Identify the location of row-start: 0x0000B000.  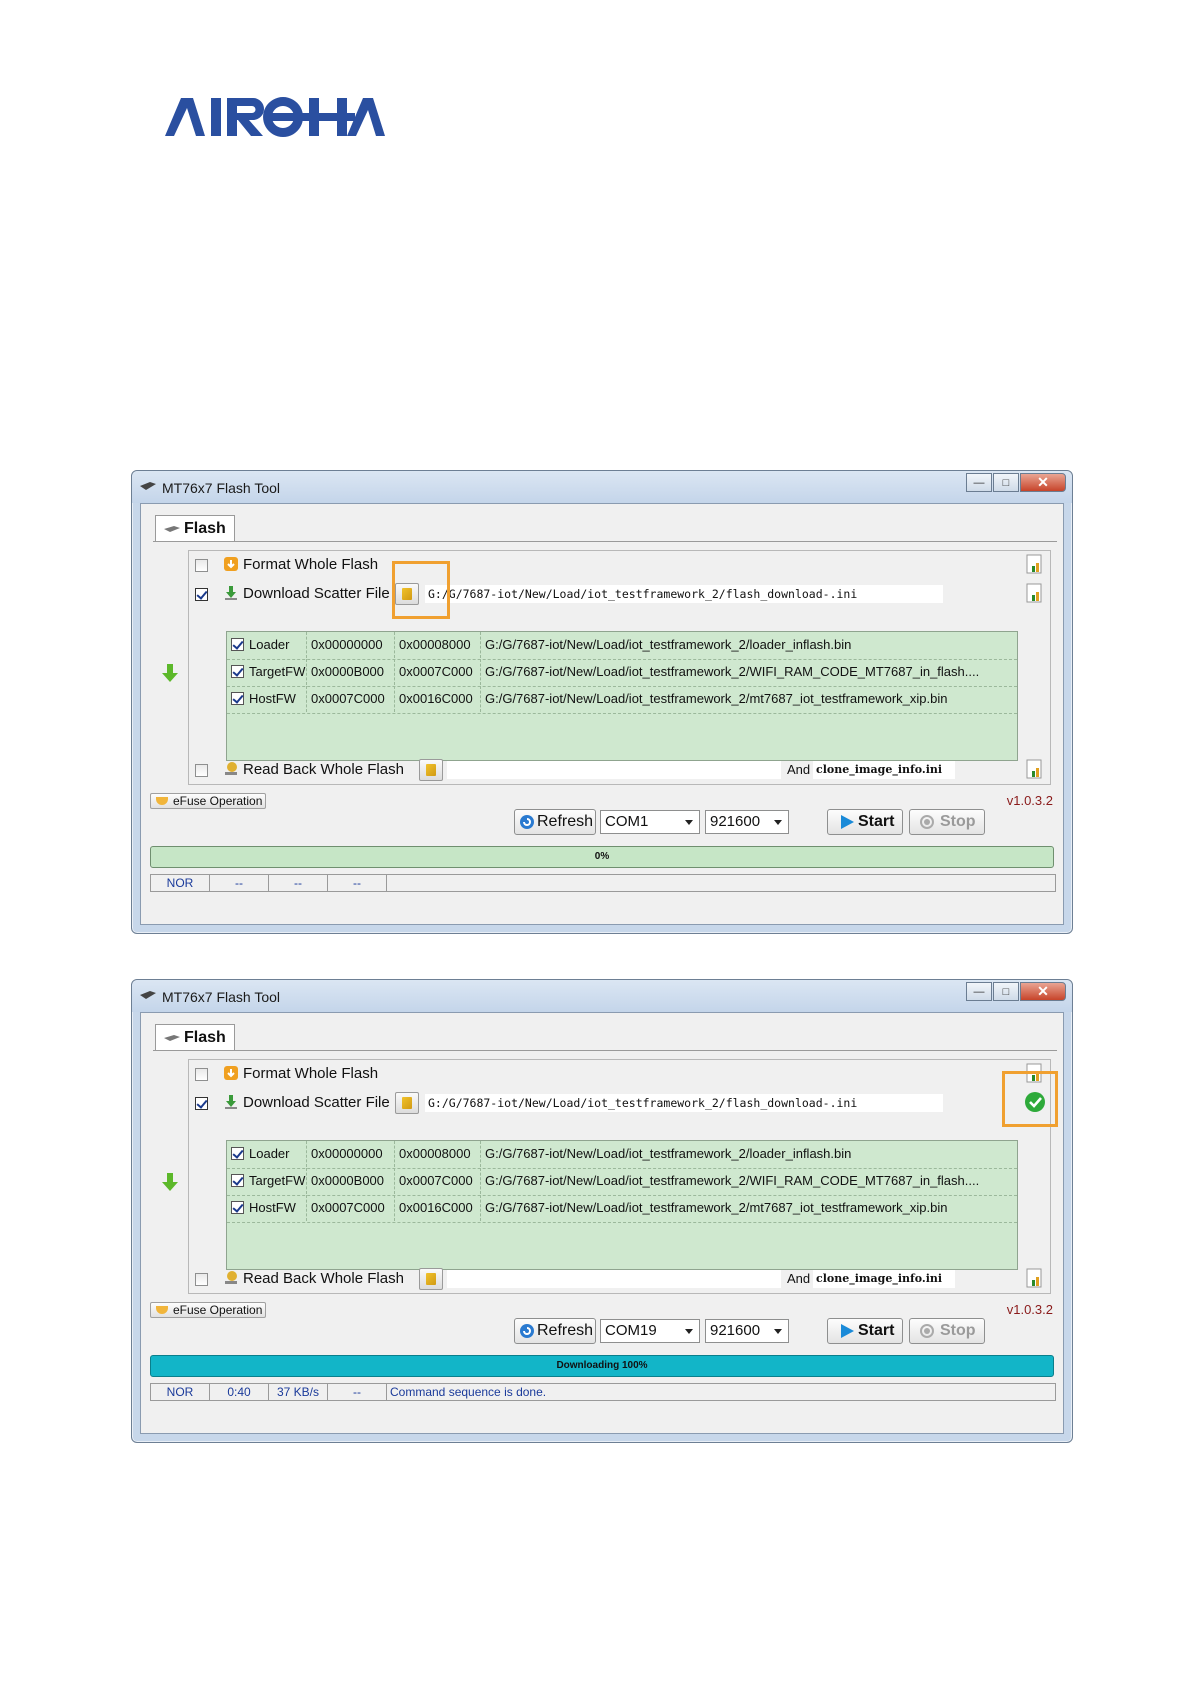
(351, 672).